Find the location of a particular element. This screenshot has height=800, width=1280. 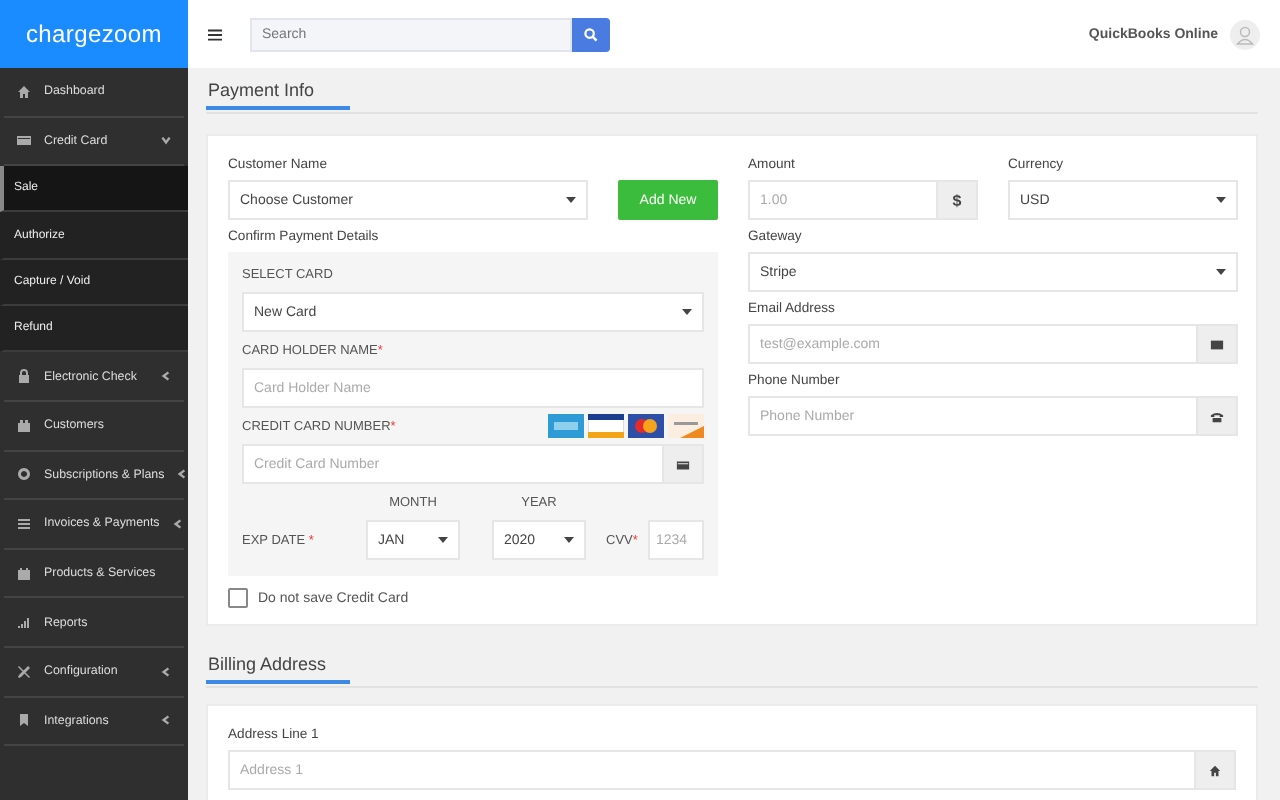

app-logo: chargezoom is located at coordinates (94, 34).